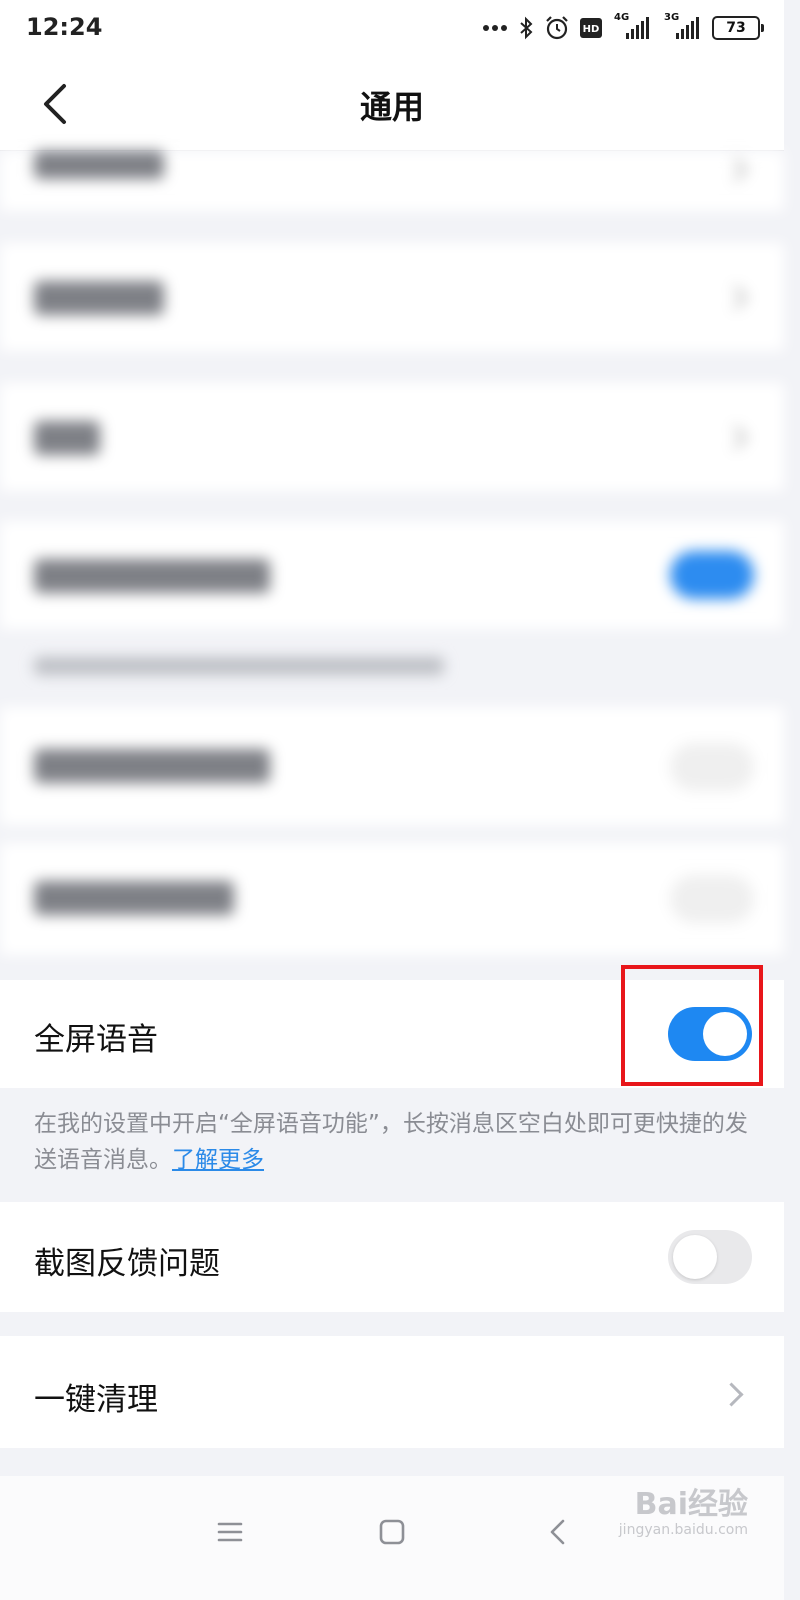 This screenshot has width=800, height=1600. I want to click on watermark: Bai经验 jingyan.baidu.com, so click(683, 1513).